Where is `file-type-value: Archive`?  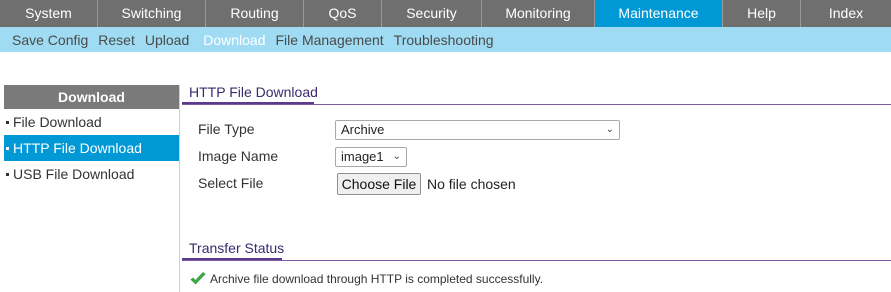
file-type-value: Archive is located at coordinates (363, 129).